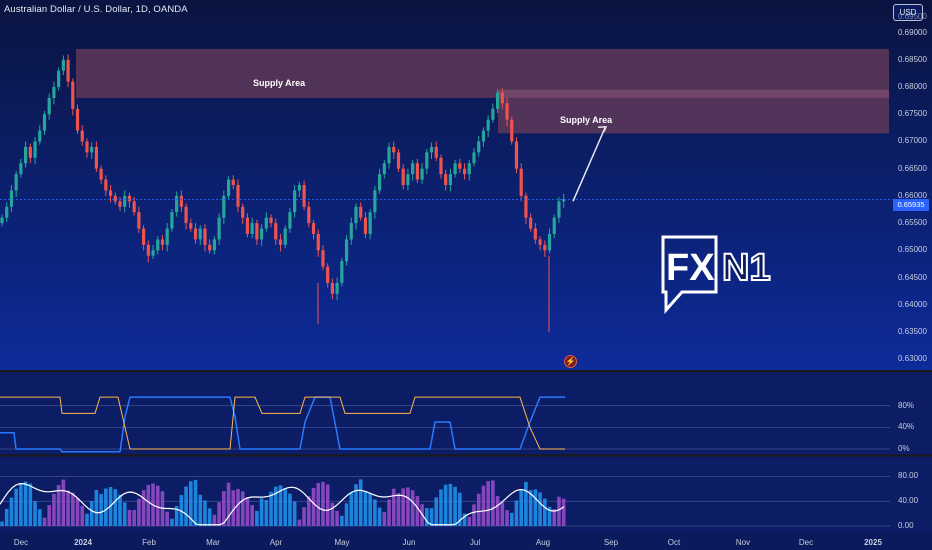  I want to click on price-axis-label: 0.65500, so click(912, 223).